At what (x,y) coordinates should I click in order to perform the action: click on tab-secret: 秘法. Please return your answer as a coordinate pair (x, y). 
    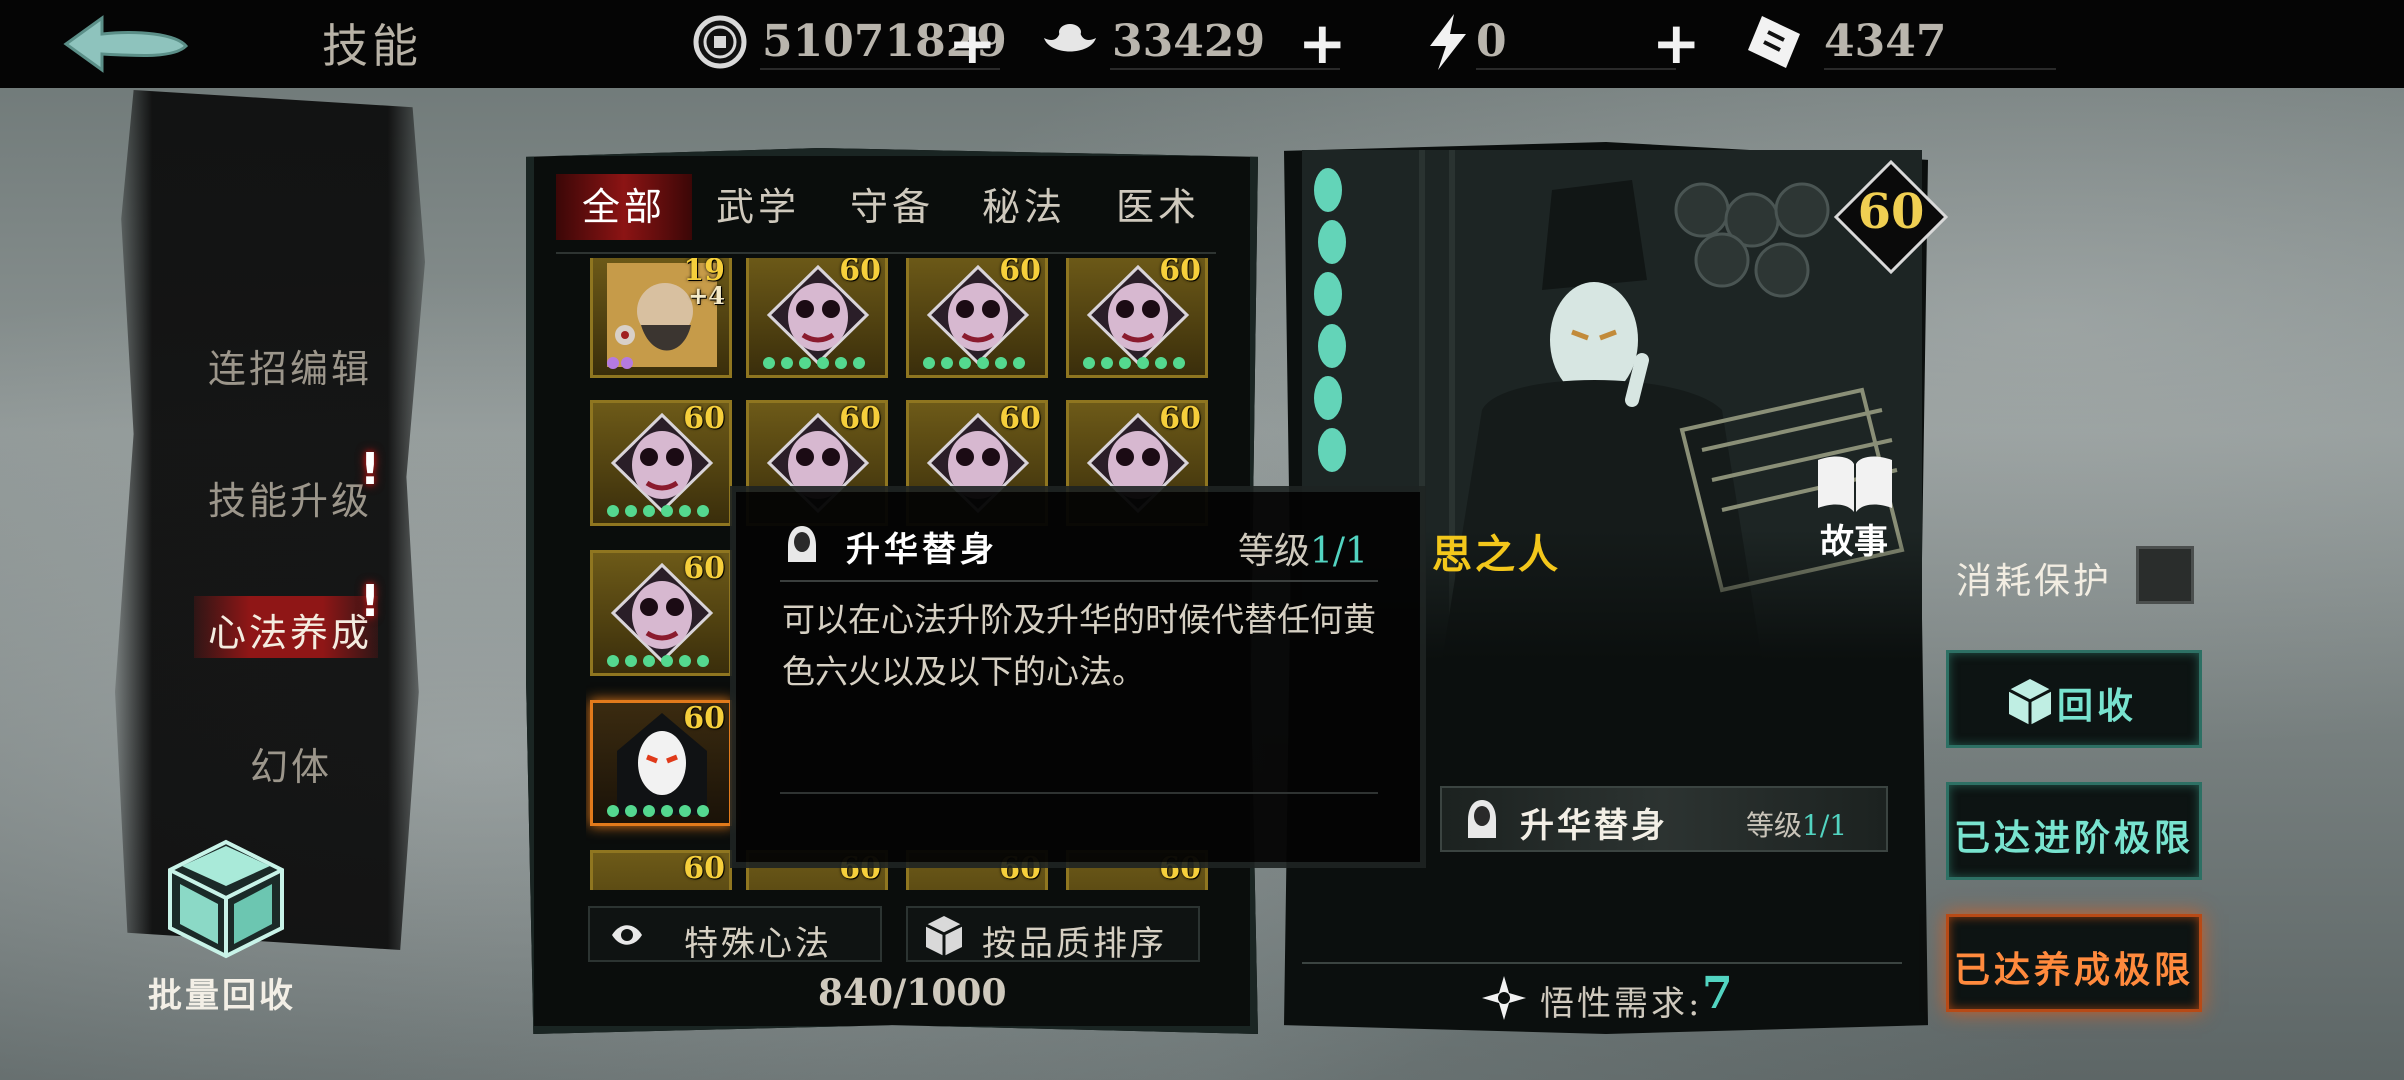
    Looking at the image, I should click on (1024, 207).